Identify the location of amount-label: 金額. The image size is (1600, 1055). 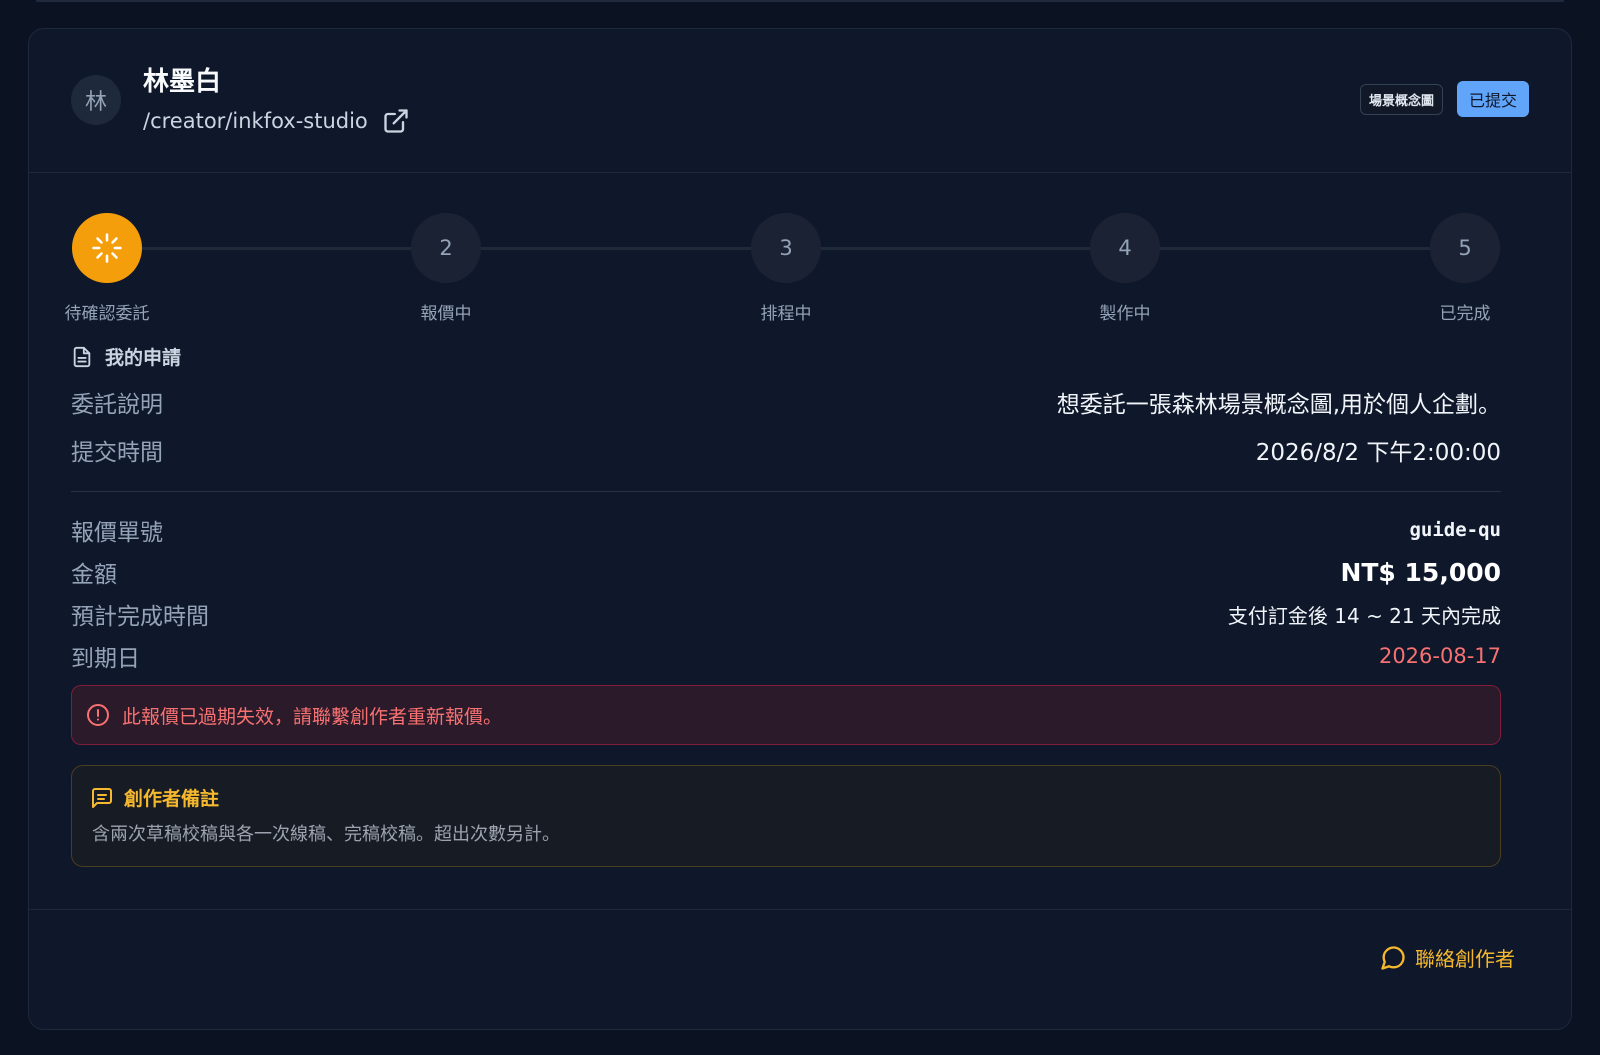
(94, 575).